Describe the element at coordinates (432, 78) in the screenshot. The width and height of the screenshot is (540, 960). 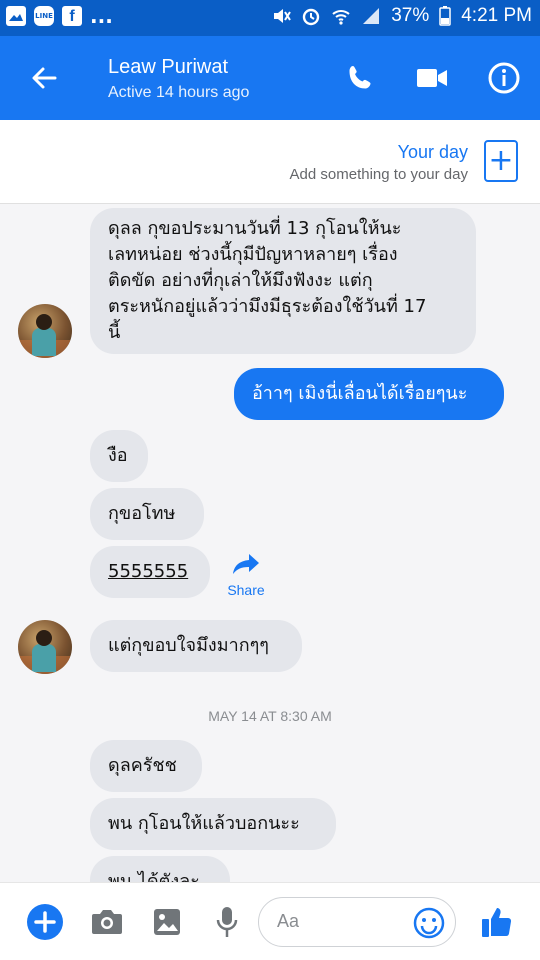
I see `video-camera-icon` at that location.